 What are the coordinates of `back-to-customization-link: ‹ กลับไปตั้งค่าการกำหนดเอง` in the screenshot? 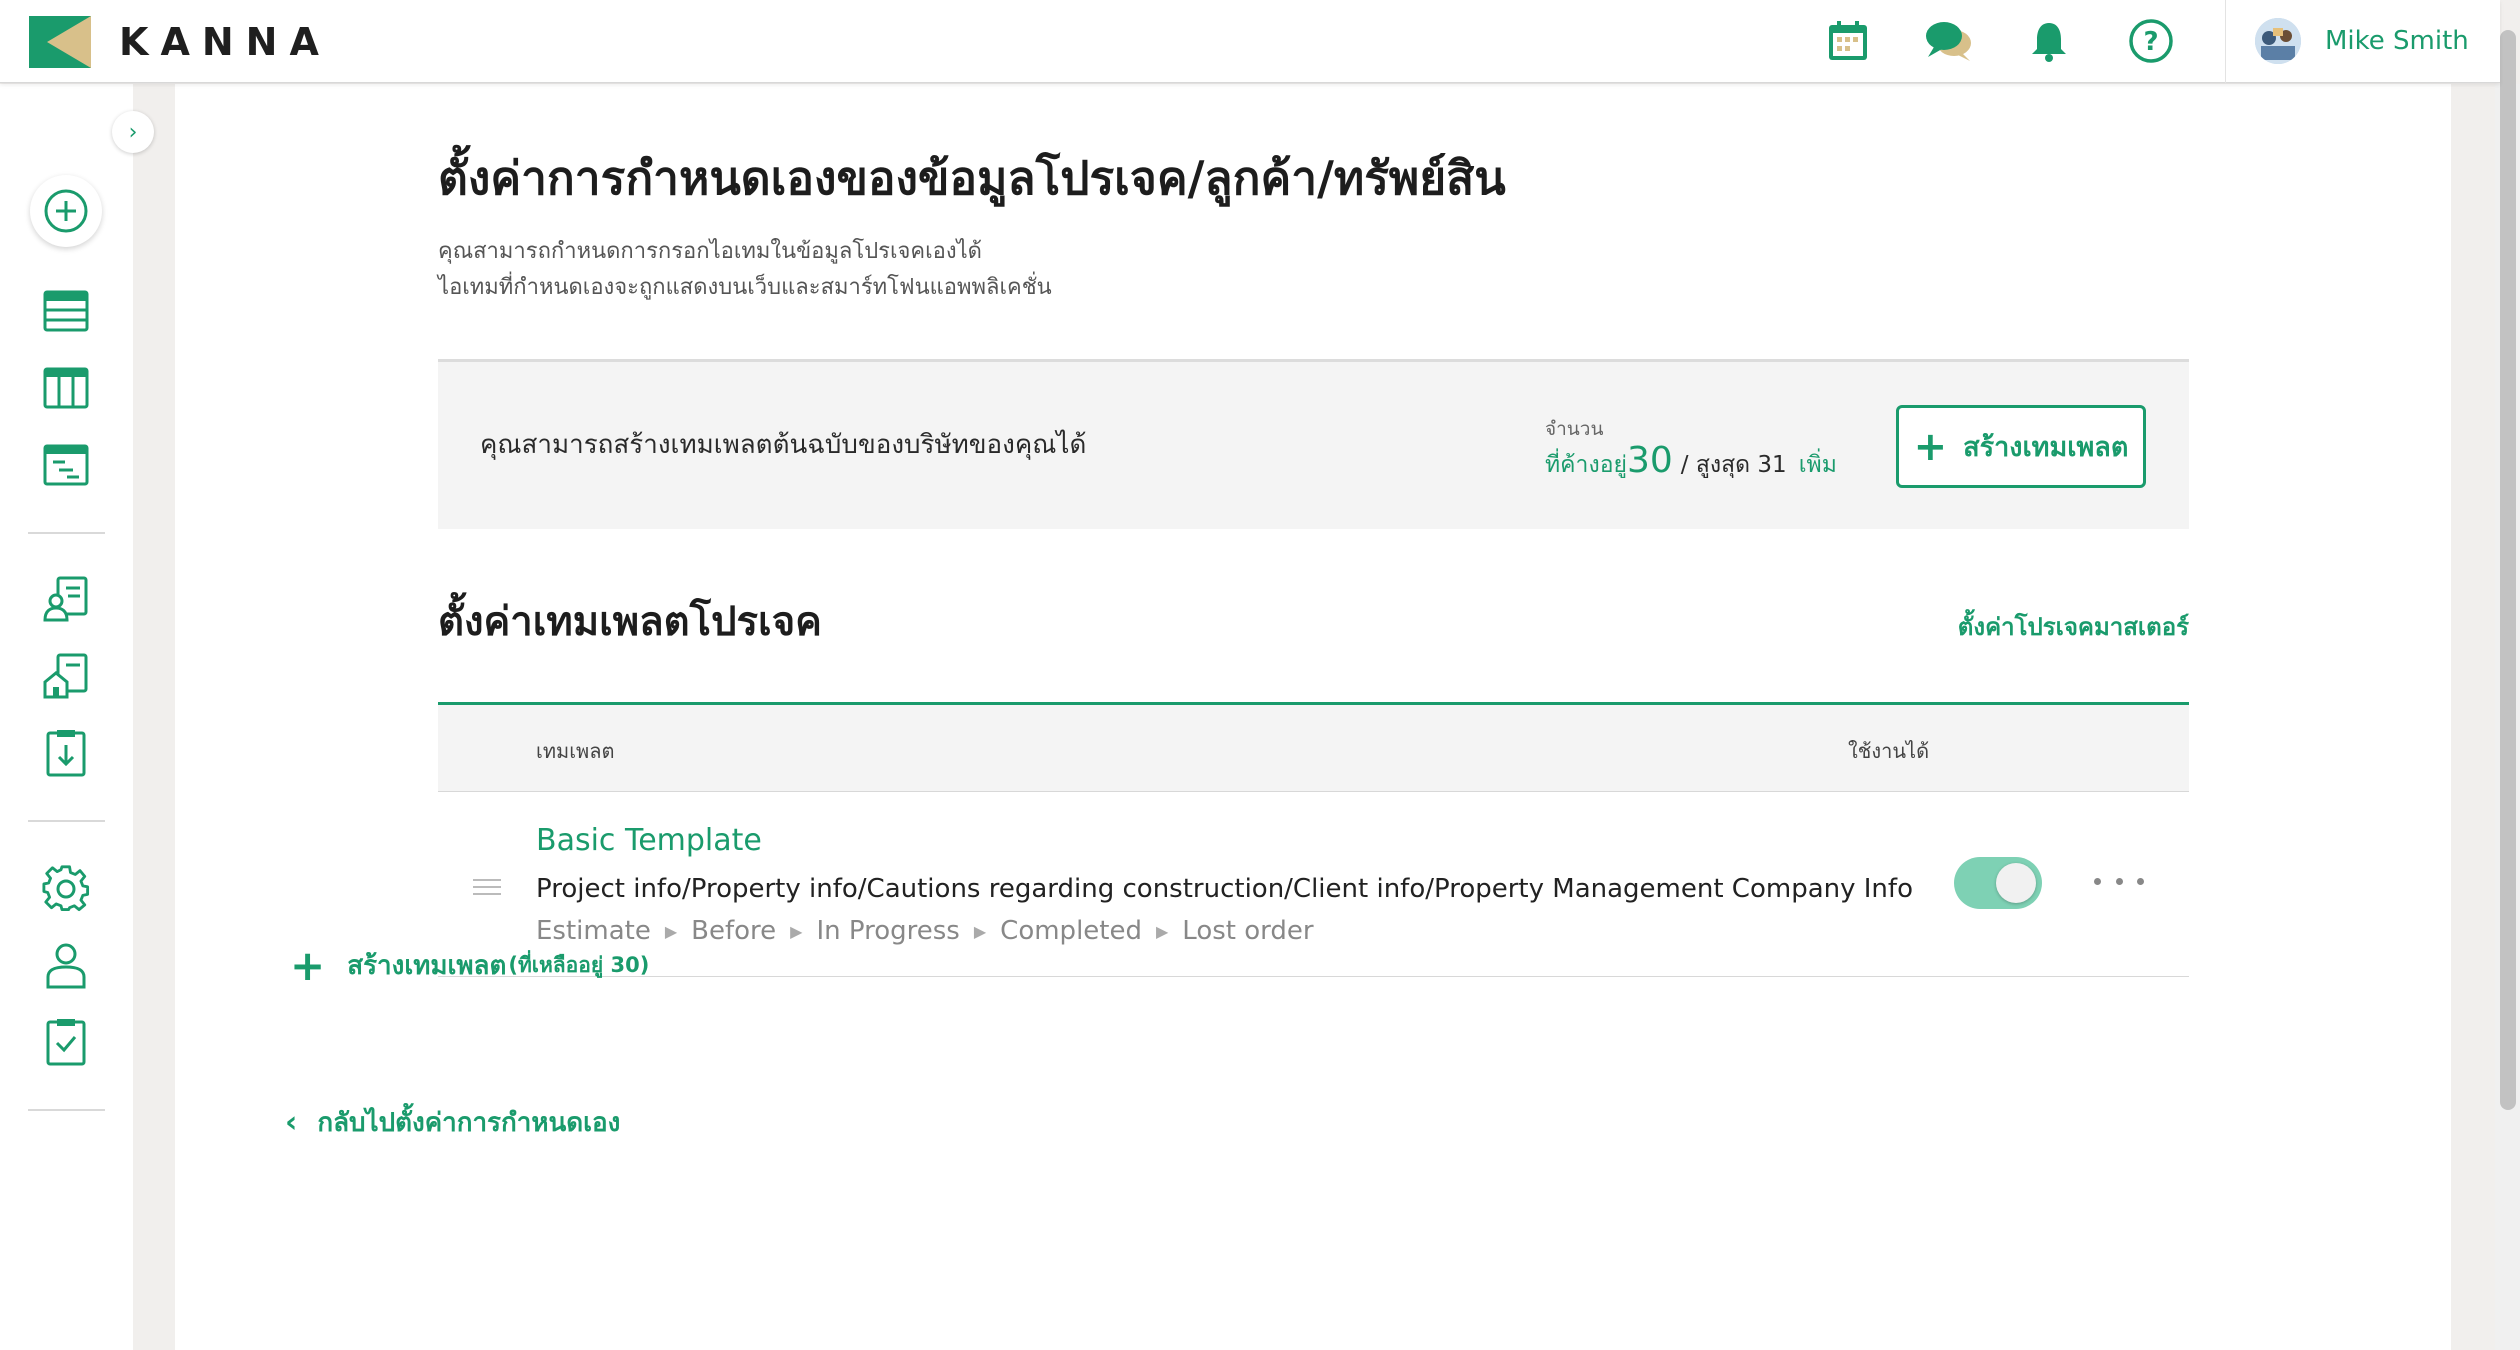 It's located at (452, 1122).